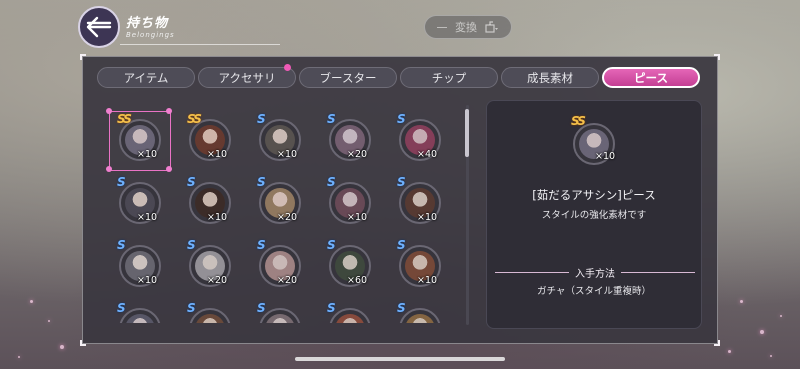 The width and height of the screenshot is (800, 369). I want to click on piece-quantity: ×40, so click(427, 154).